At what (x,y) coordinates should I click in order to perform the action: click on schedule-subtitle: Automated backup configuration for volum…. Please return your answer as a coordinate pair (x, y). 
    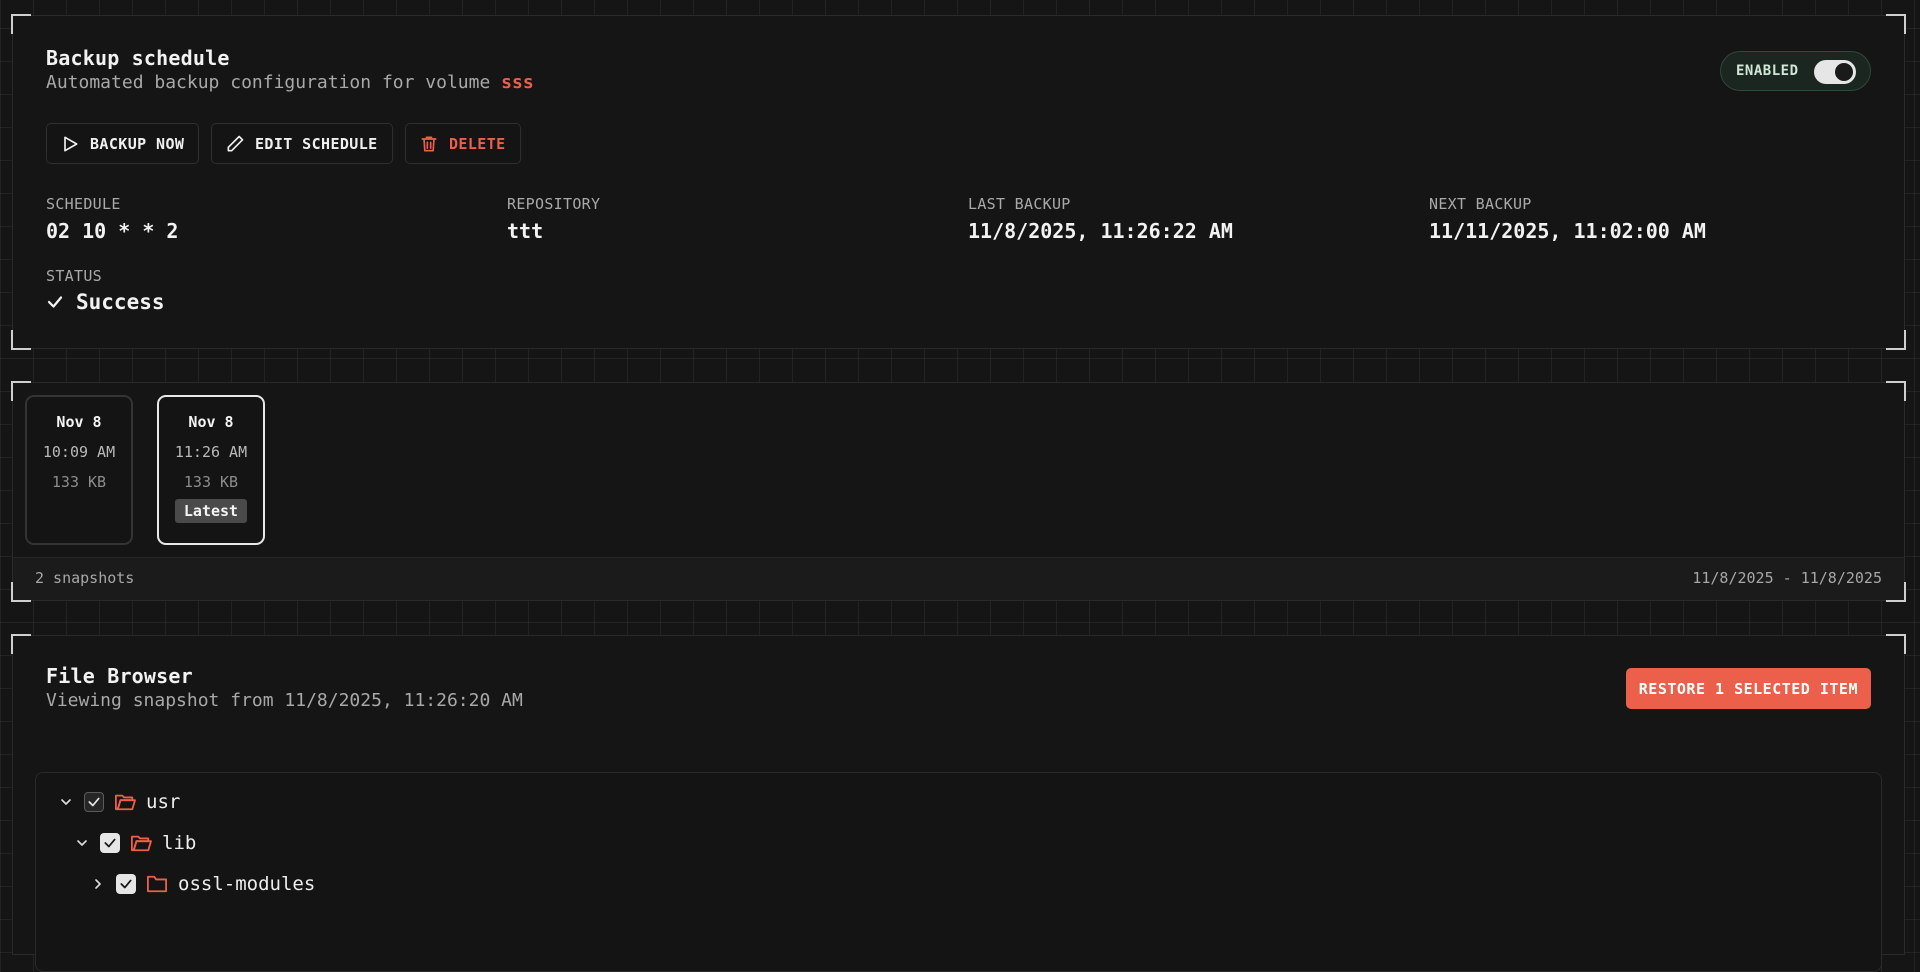
    Looking at the image, I should click on (290, 82).